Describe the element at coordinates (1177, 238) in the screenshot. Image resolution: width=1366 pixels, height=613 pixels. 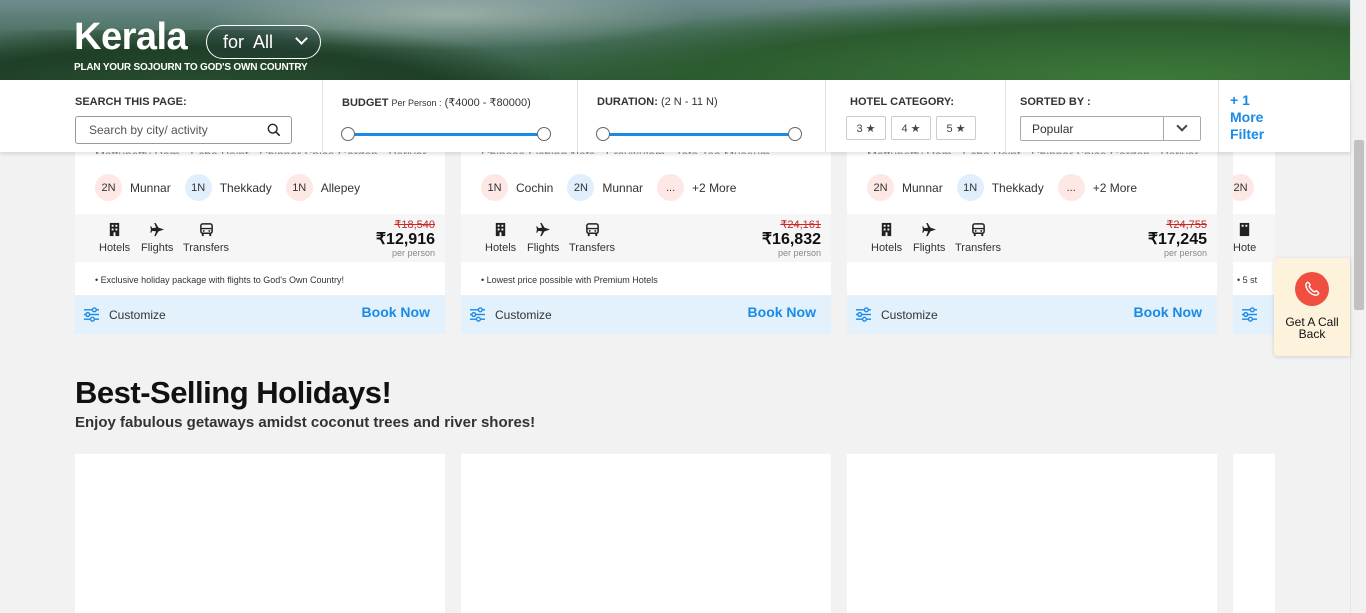
I see `price-block: ₹24,755 ₹17,245 per person` at that location.